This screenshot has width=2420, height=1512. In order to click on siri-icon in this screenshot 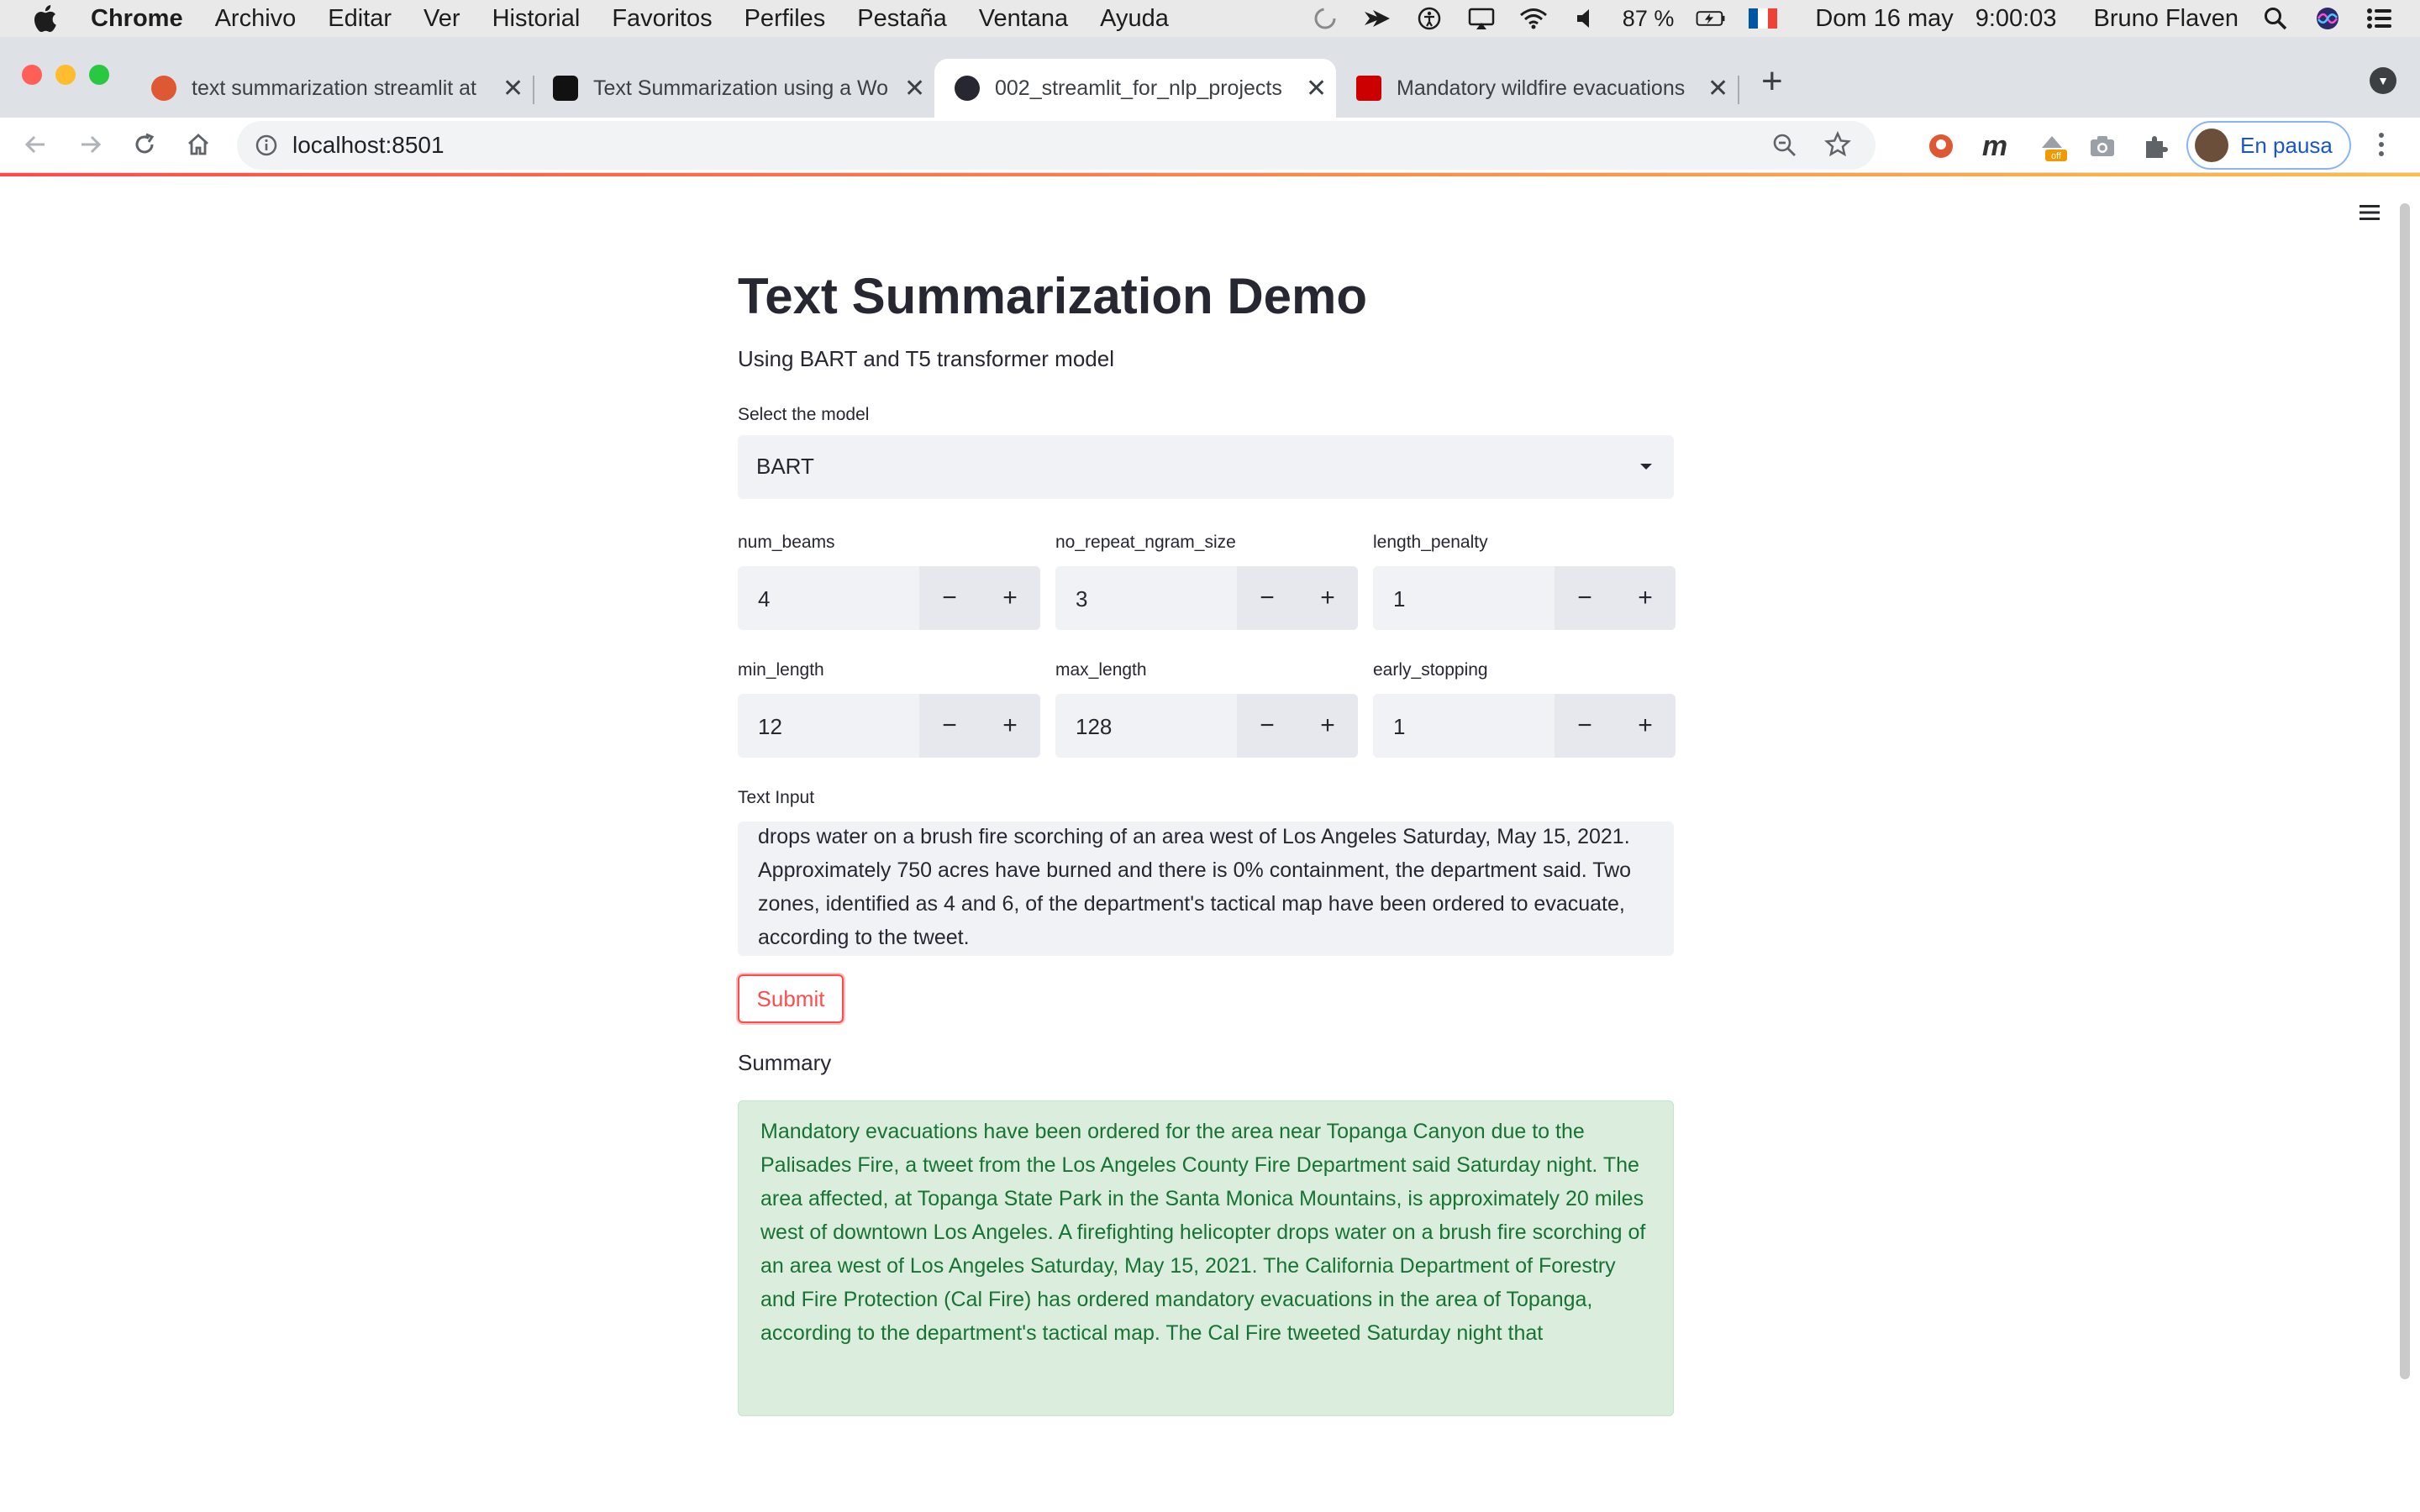, I will do `click(2328, 18)`.